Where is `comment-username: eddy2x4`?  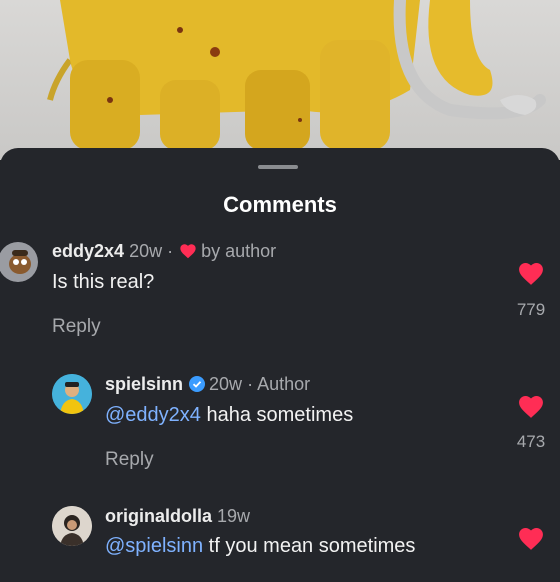
comment-username: eddy2x4 is located at coordinates (88, 251).